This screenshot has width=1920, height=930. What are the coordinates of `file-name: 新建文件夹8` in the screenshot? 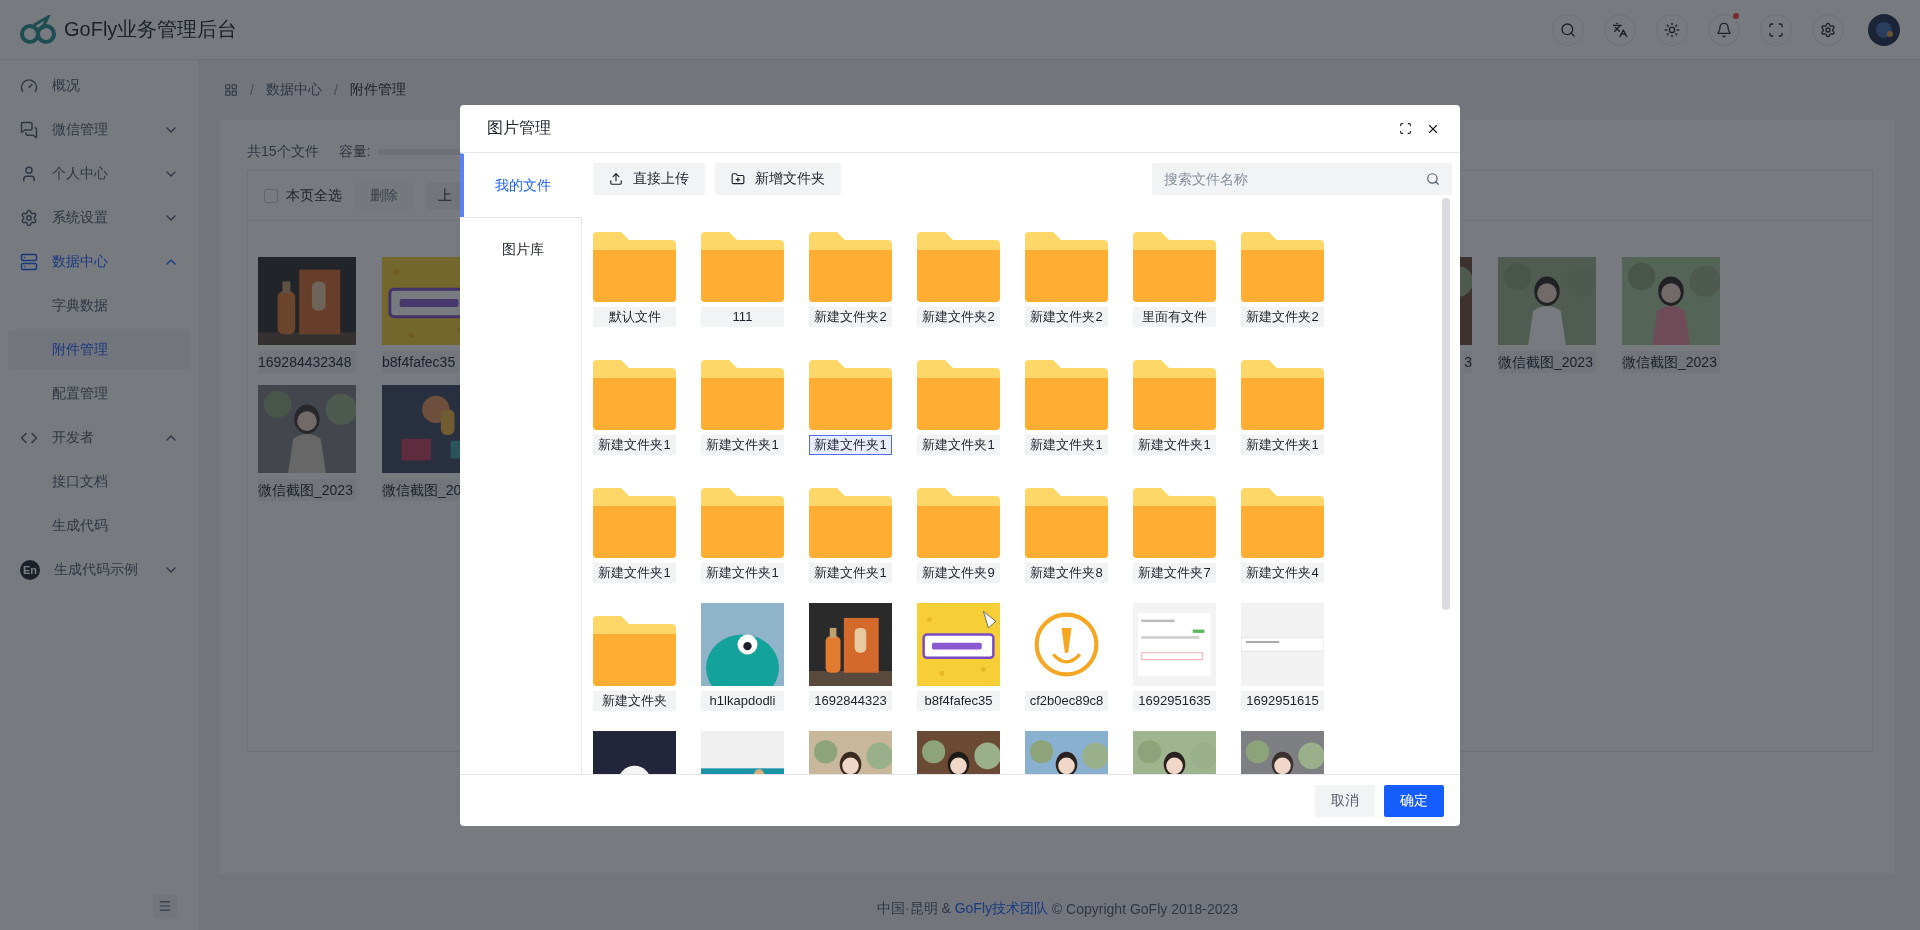 It's located at (1066, 573).